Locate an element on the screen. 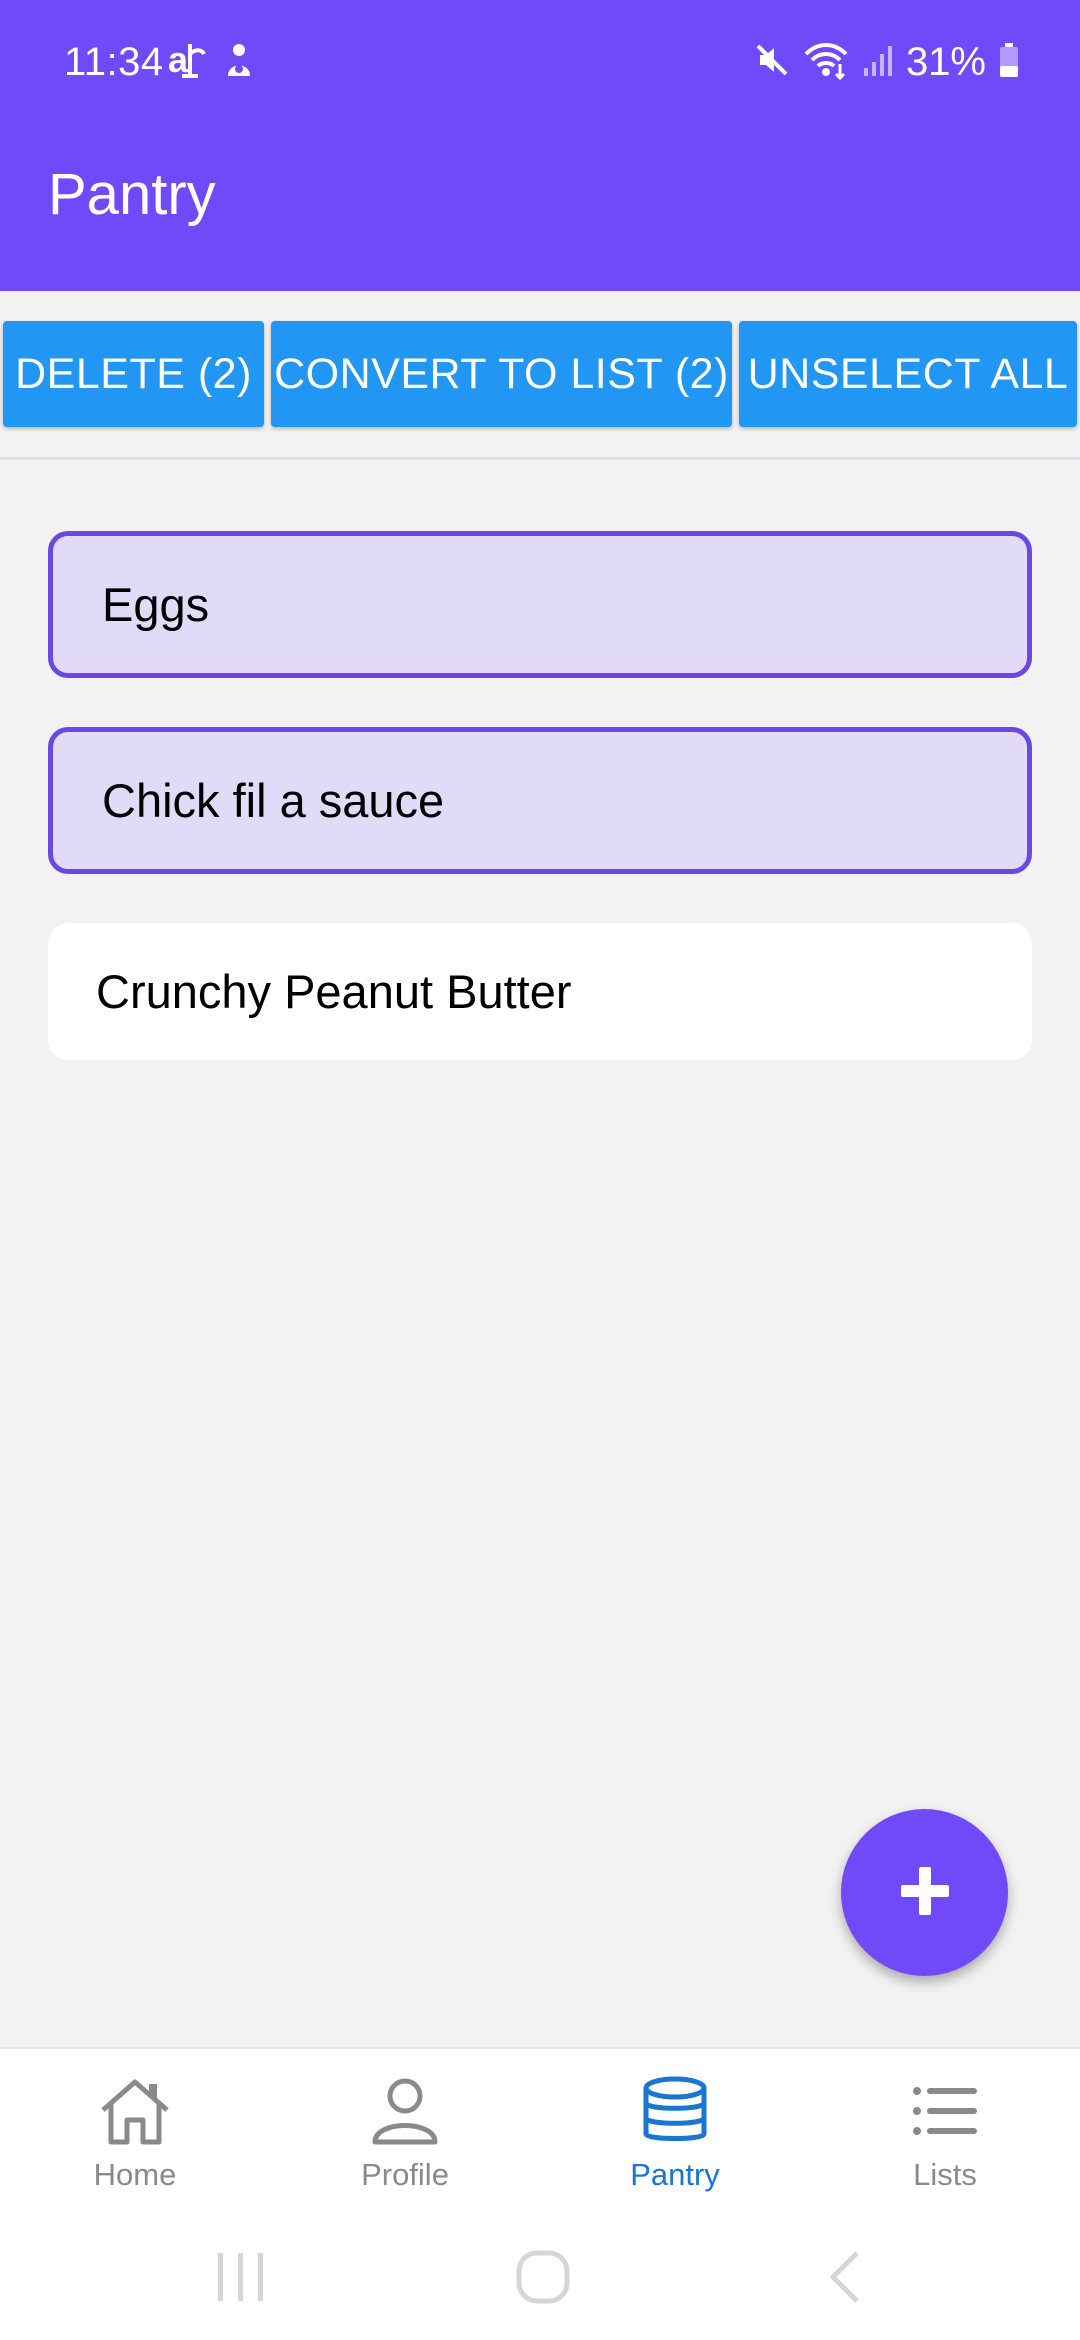 The height and width of the screenshot is (2340, 1080). app-header: 11:34 a 31% Pantry is located at coordinates (540, 145).